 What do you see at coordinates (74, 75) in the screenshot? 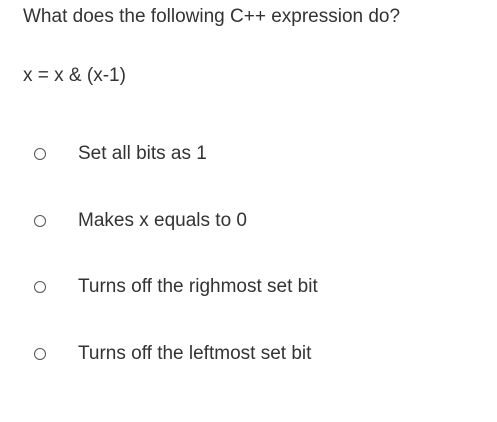
I see `code-expression: x = x & (x-1)` at bounding box center [74, 75].